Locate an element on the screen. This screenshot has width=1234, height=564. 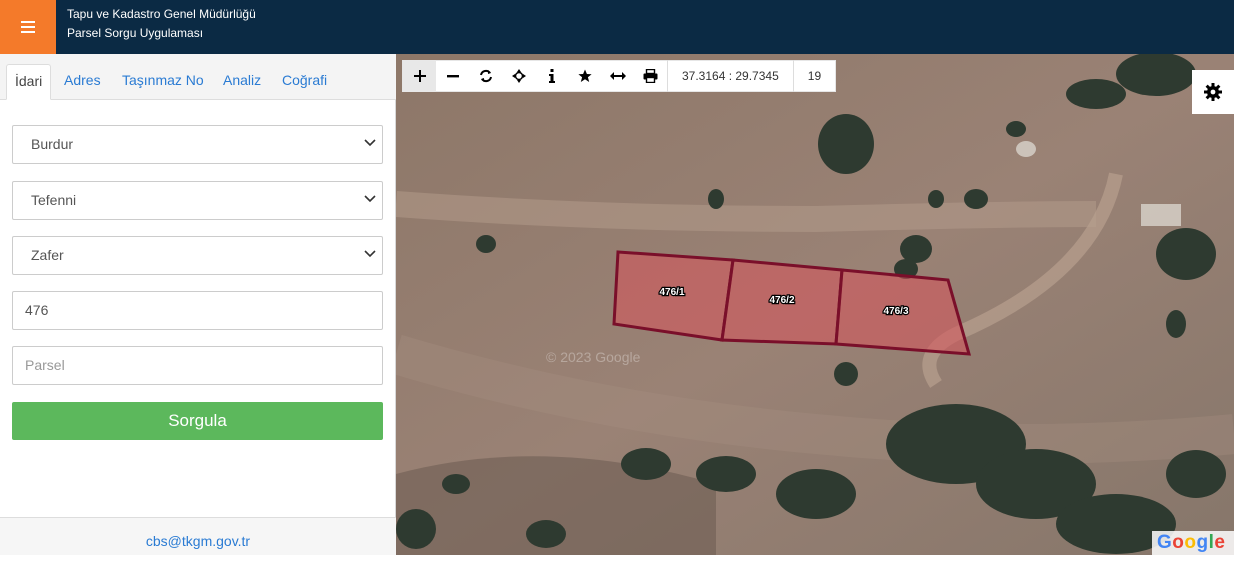
zoom-out-button is located at coordinates (452, 76).